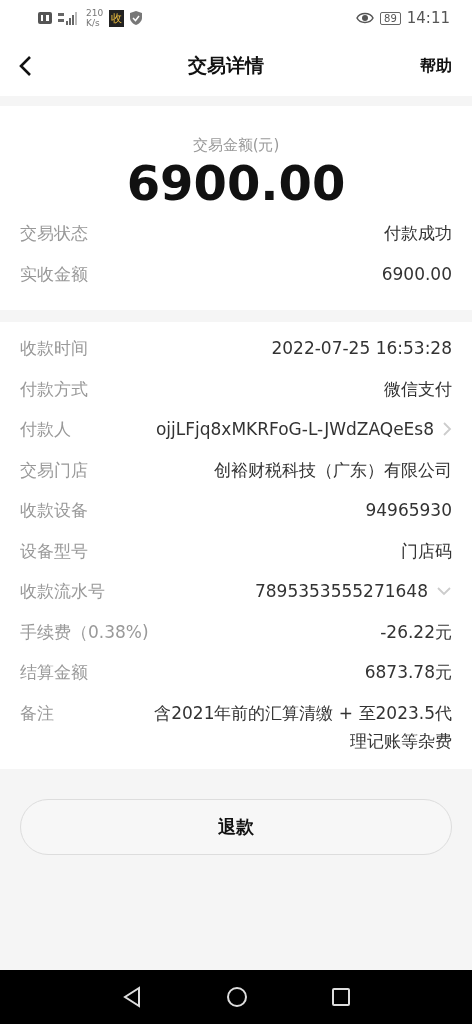 Image resolution: width=472 pixels, height=1024 pixels. I want to click on amount-label: 交易金额(元), so click(236, 145).